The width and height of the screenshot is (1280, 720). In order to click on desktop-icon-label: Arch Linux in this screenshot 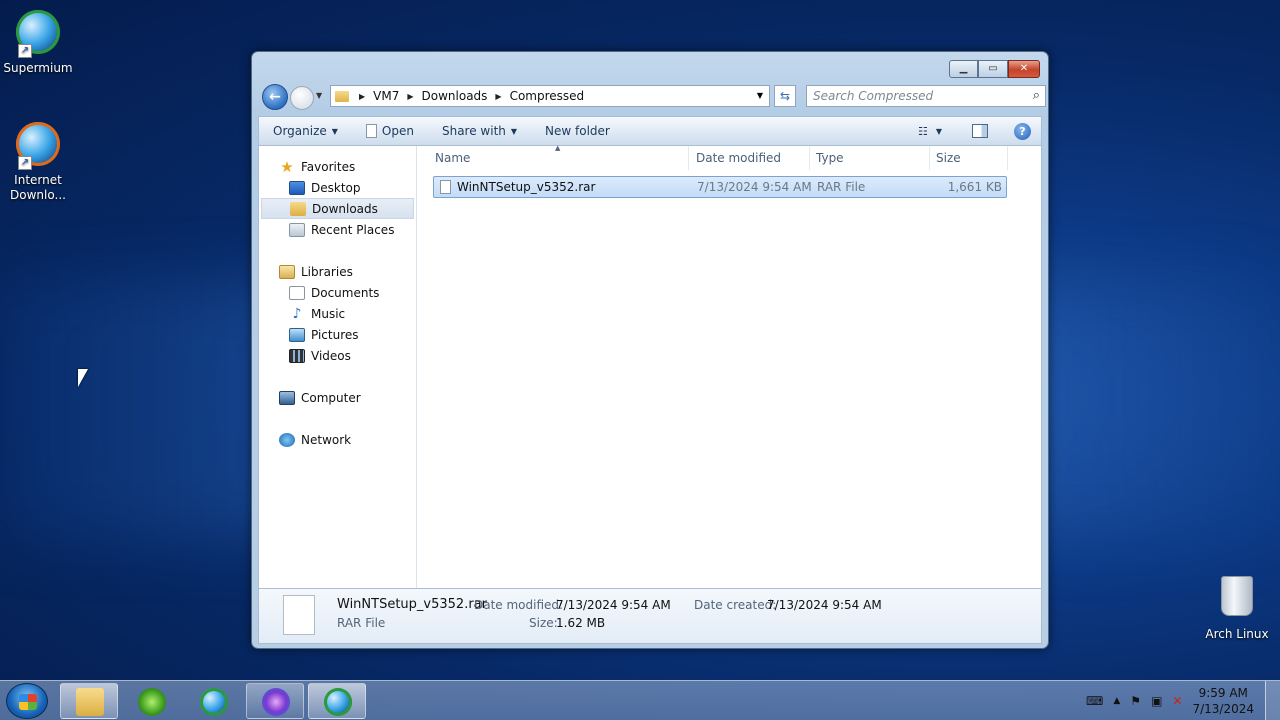, I will do `click(1237, 634)`.